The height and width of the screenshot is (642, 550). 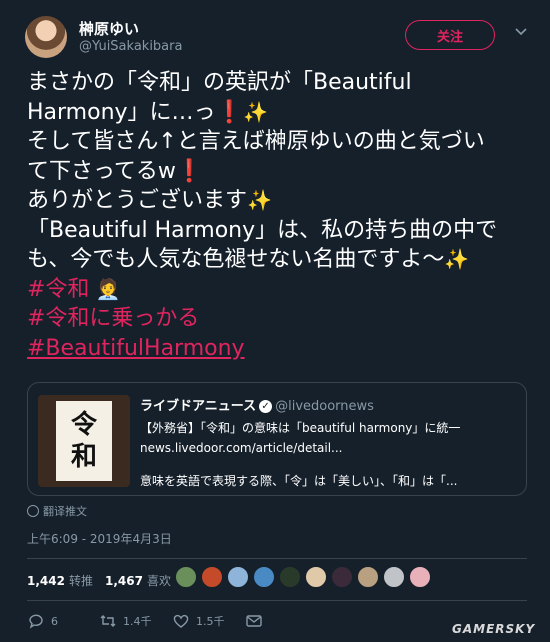 I want to click on translate-tweet-link: 翻译推文, so click(x=57, y=511).